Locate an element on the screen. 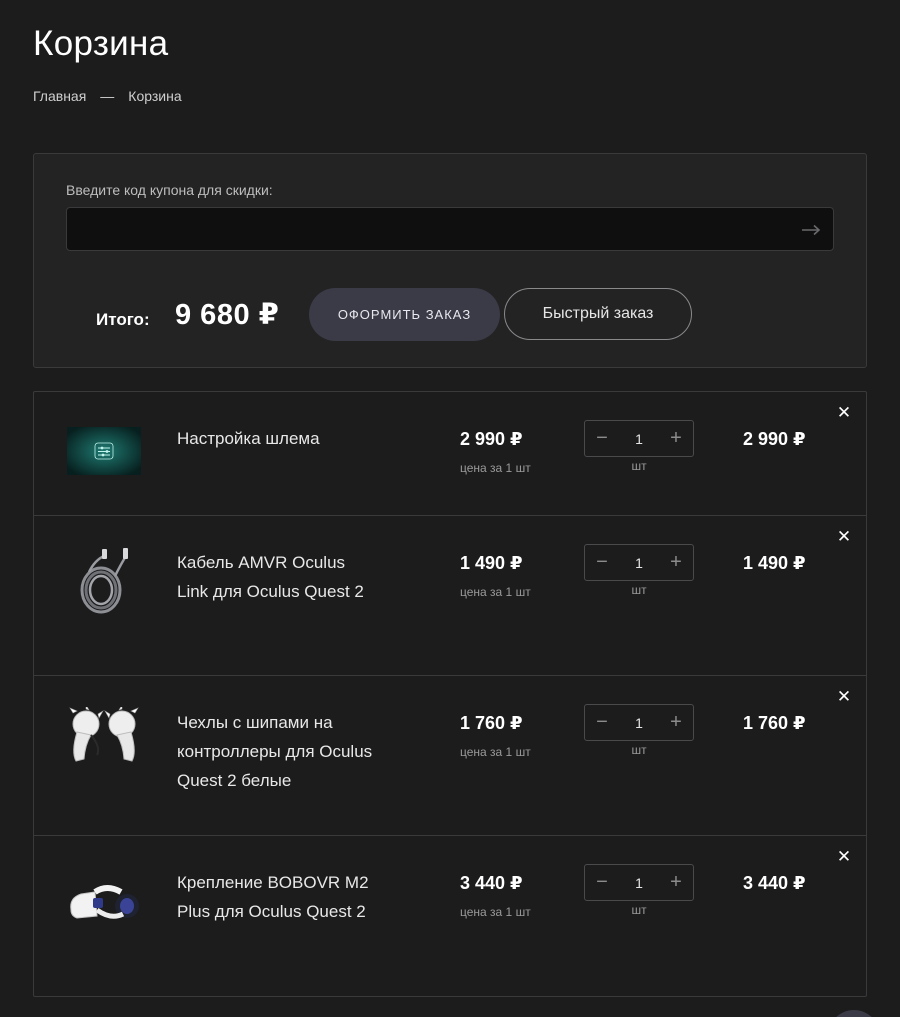 The image size is (900, 1017). total-label: Итого: is located at coordinates (123, 319).